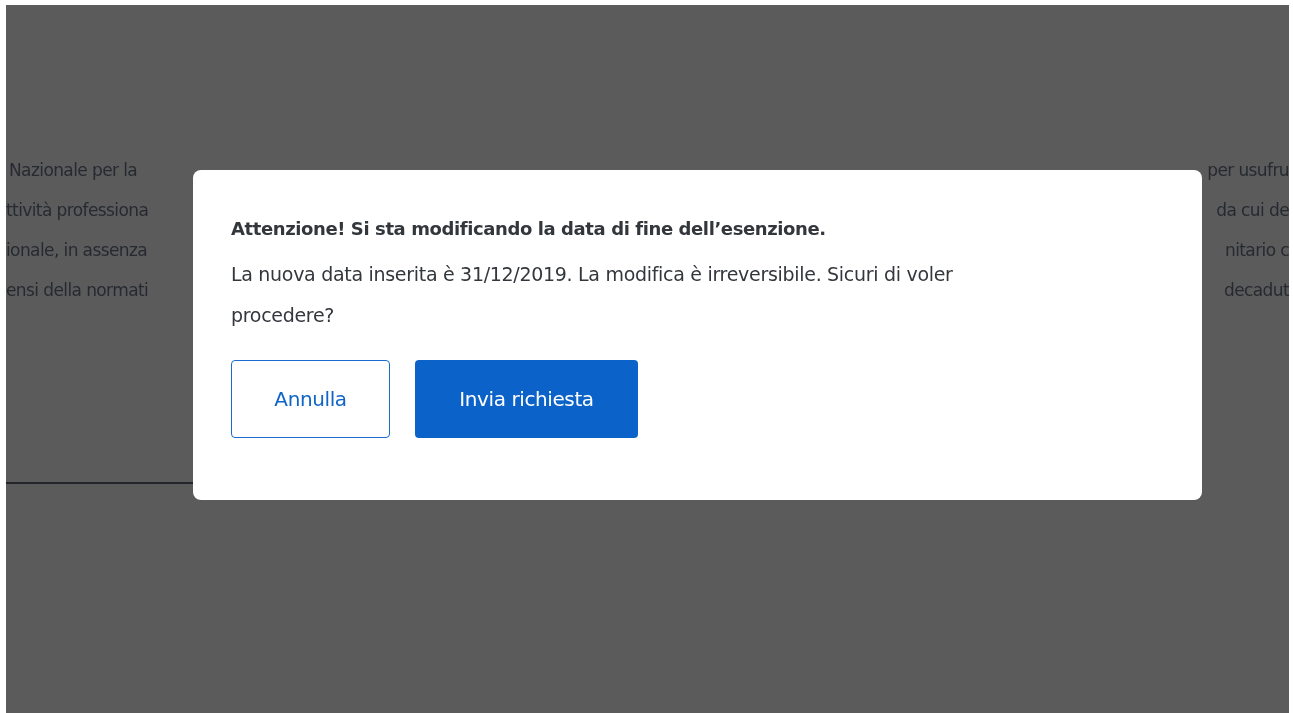 Image resolution: width=1293 pixels, height=713 pixels. I want to click on cancel-button: Annulla, so click(310, 399).